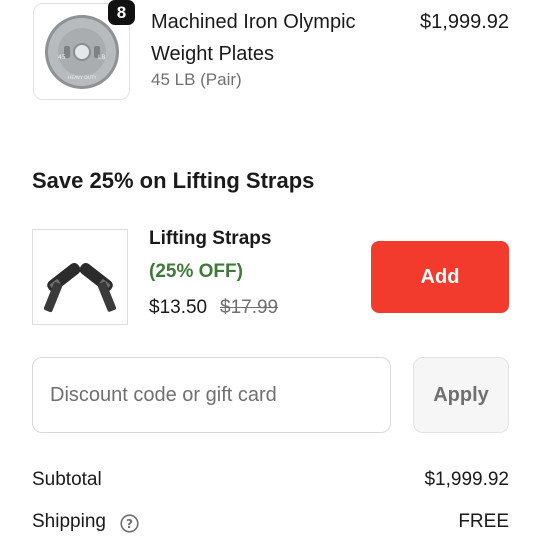  Describe the element at coordinates (253, 38) in the screenshot. I see `product-title: Machined Iron Olympic Weight Plates` at that location.